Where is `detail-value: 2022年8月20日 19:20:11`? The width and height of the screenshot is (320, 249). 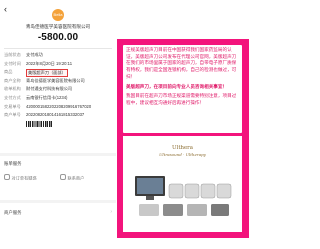
detail-value: 2022年8月20日 19:20:11 is located at coordinates (49, 63).